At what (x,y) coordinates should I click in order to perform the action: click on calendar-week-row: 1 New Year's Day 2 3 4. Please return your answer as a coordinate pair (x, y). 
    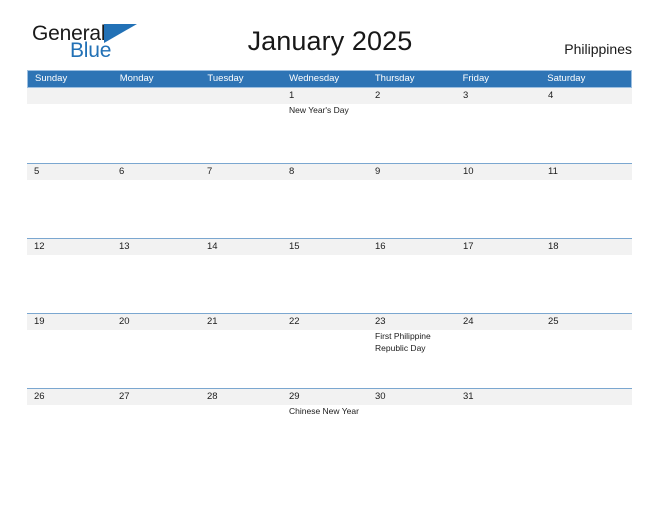
    Looking at the image, I should click on (329, 125).